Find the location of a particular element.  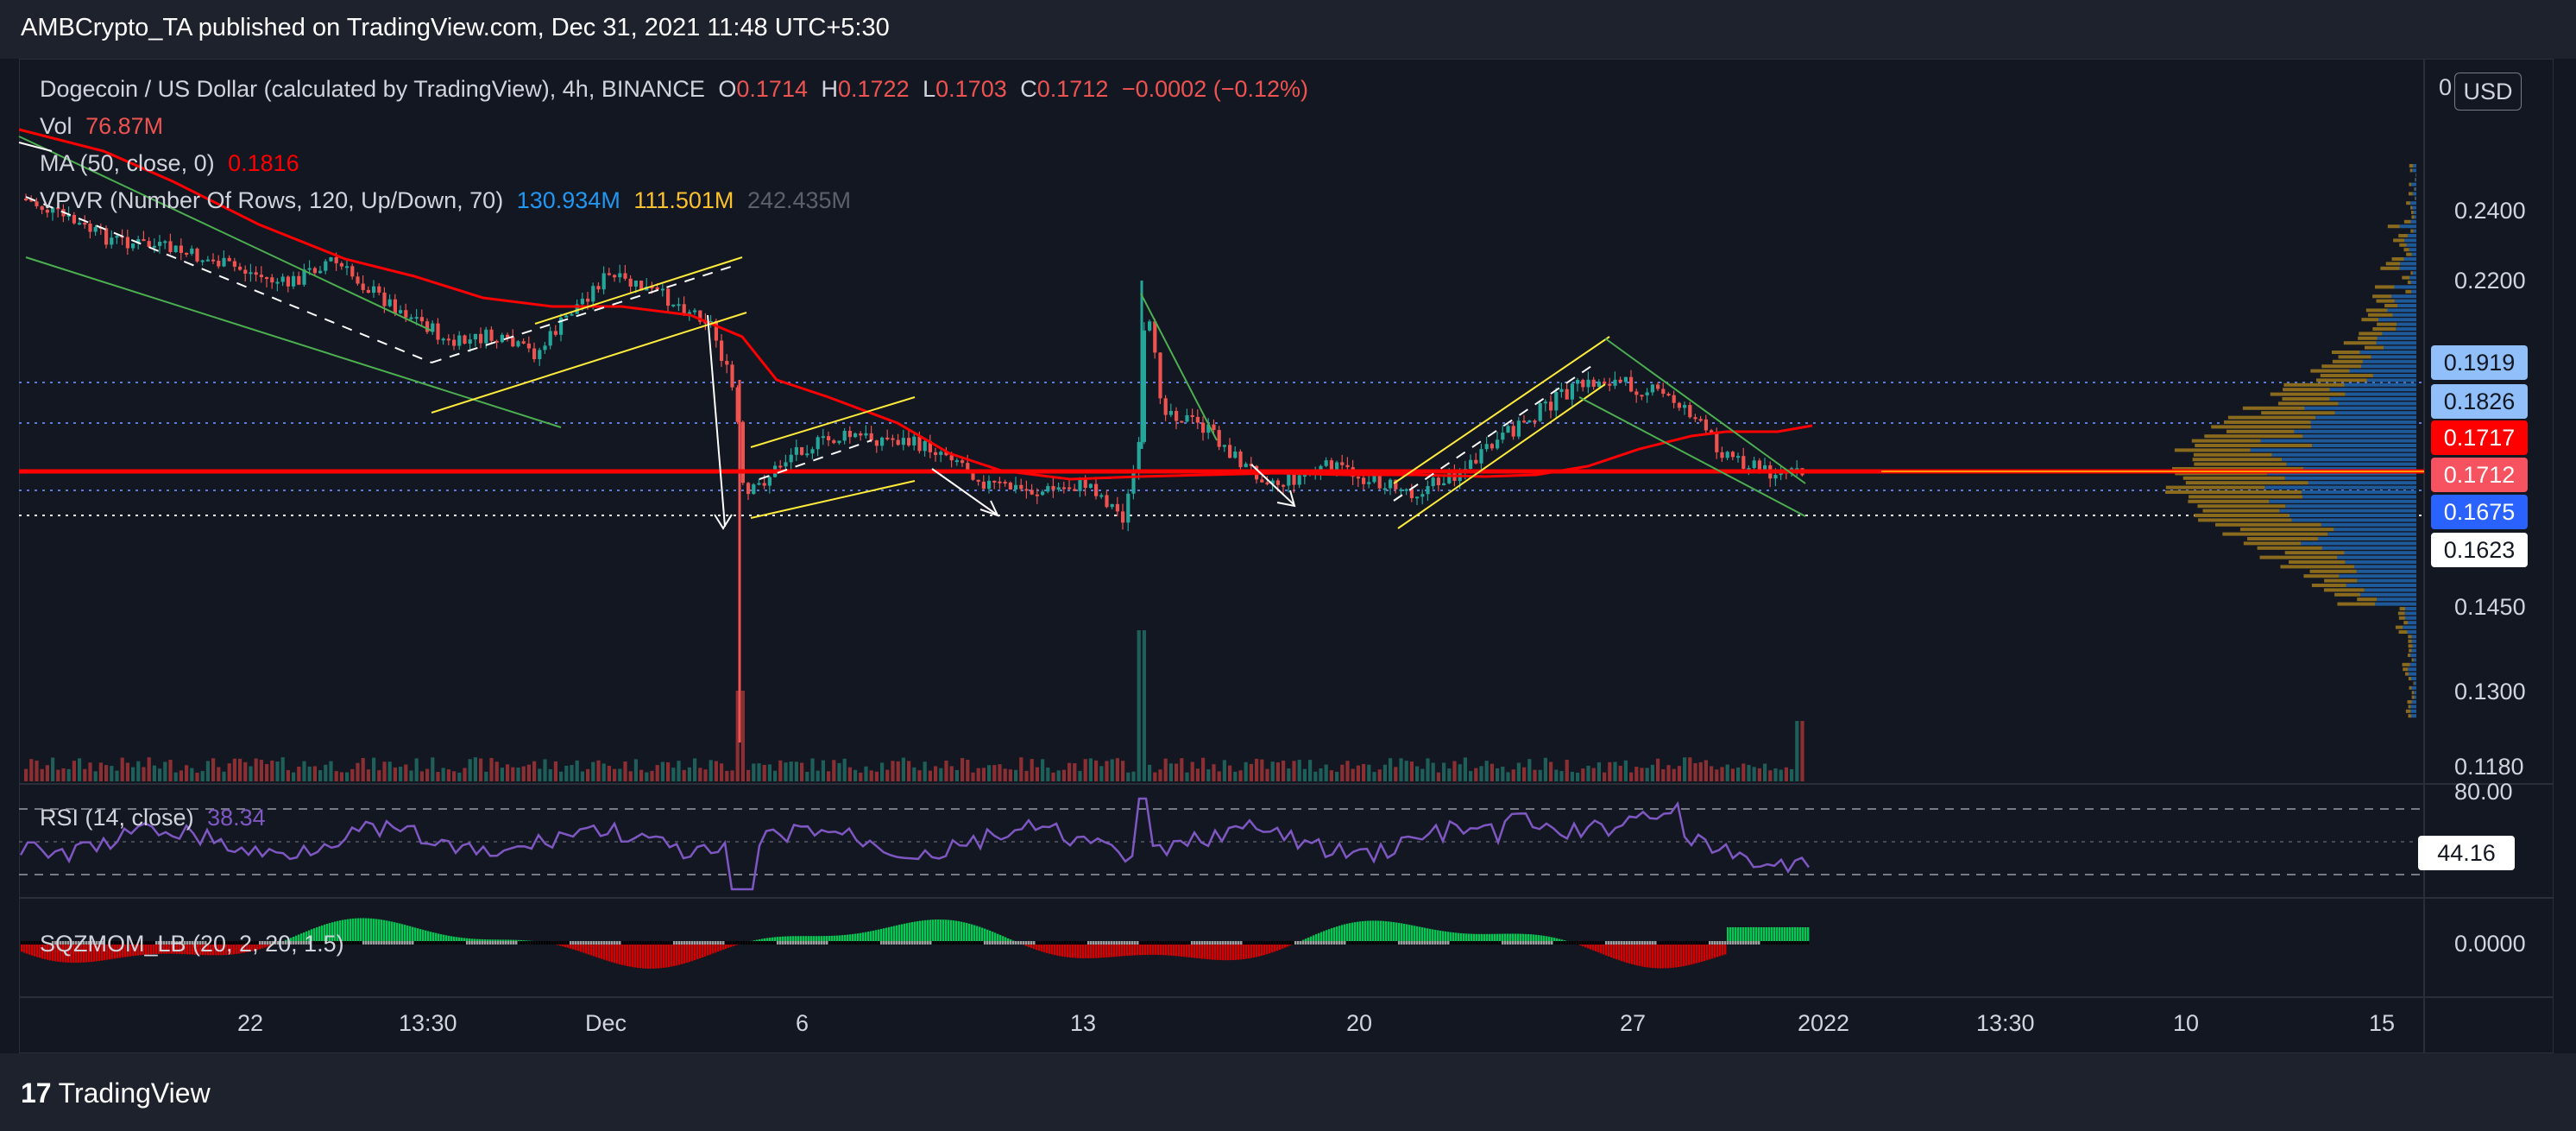

sqz-label: SQZMOM_LB (20, 2, 20, 1.5) is located at coordinates (192, 944).